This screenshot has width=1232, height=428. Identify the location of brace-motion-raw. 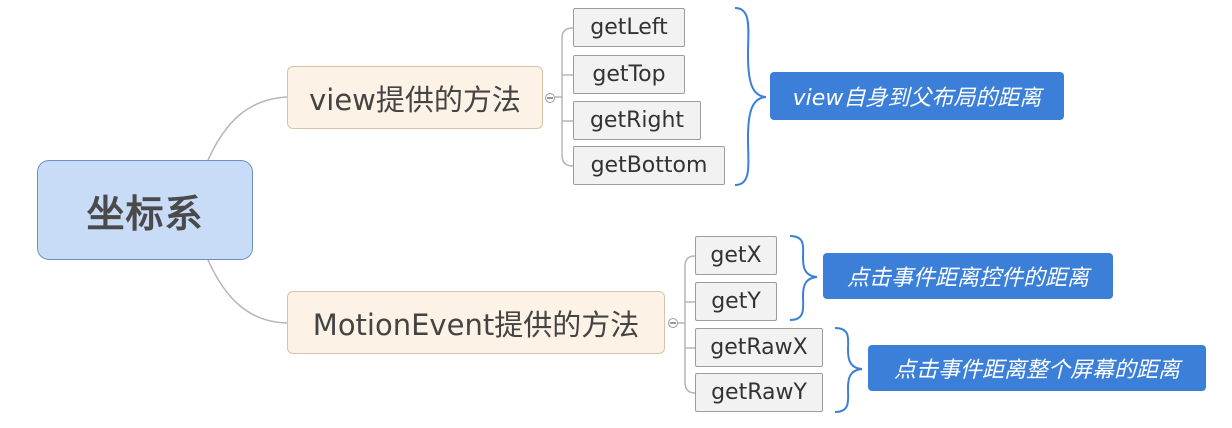
(848, 370).